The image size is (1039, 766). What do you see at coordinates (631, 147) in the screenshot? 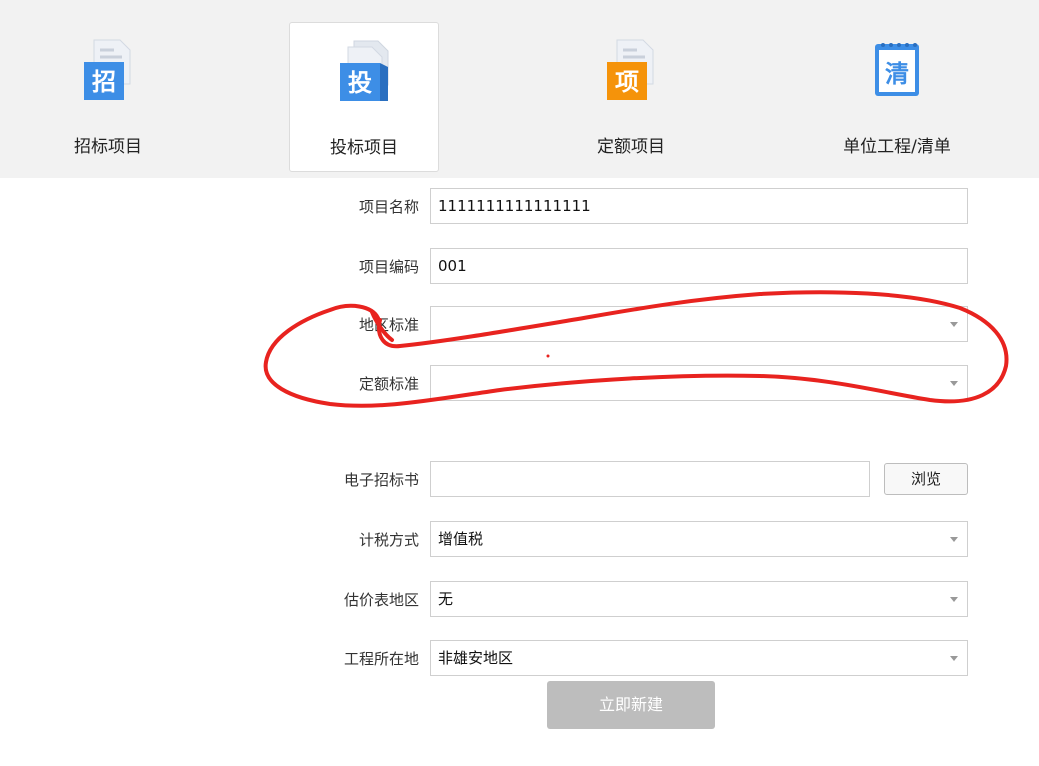
I see `tab-label: 定额项目` at bounding box center [631, 147].